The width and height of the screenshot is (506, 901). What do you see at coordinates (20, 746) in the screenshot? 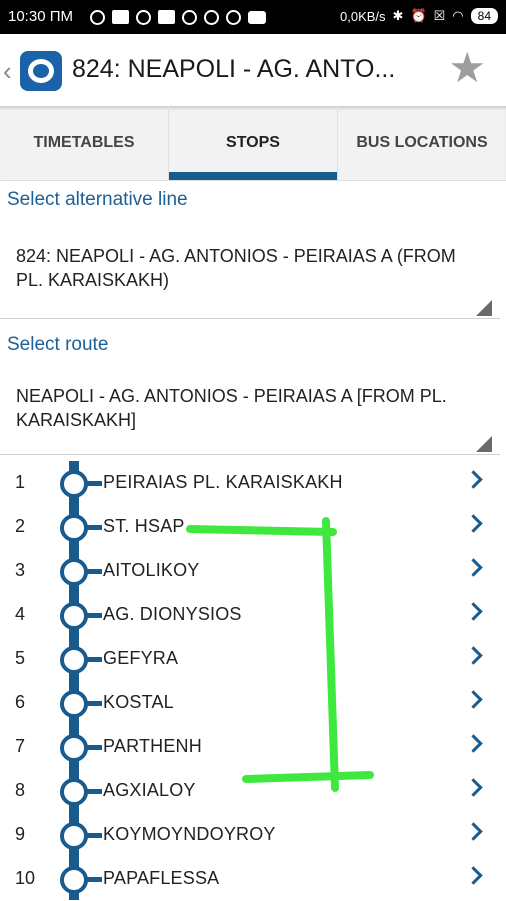
I see `stop-number: 7` at bounding box center [20, 746].